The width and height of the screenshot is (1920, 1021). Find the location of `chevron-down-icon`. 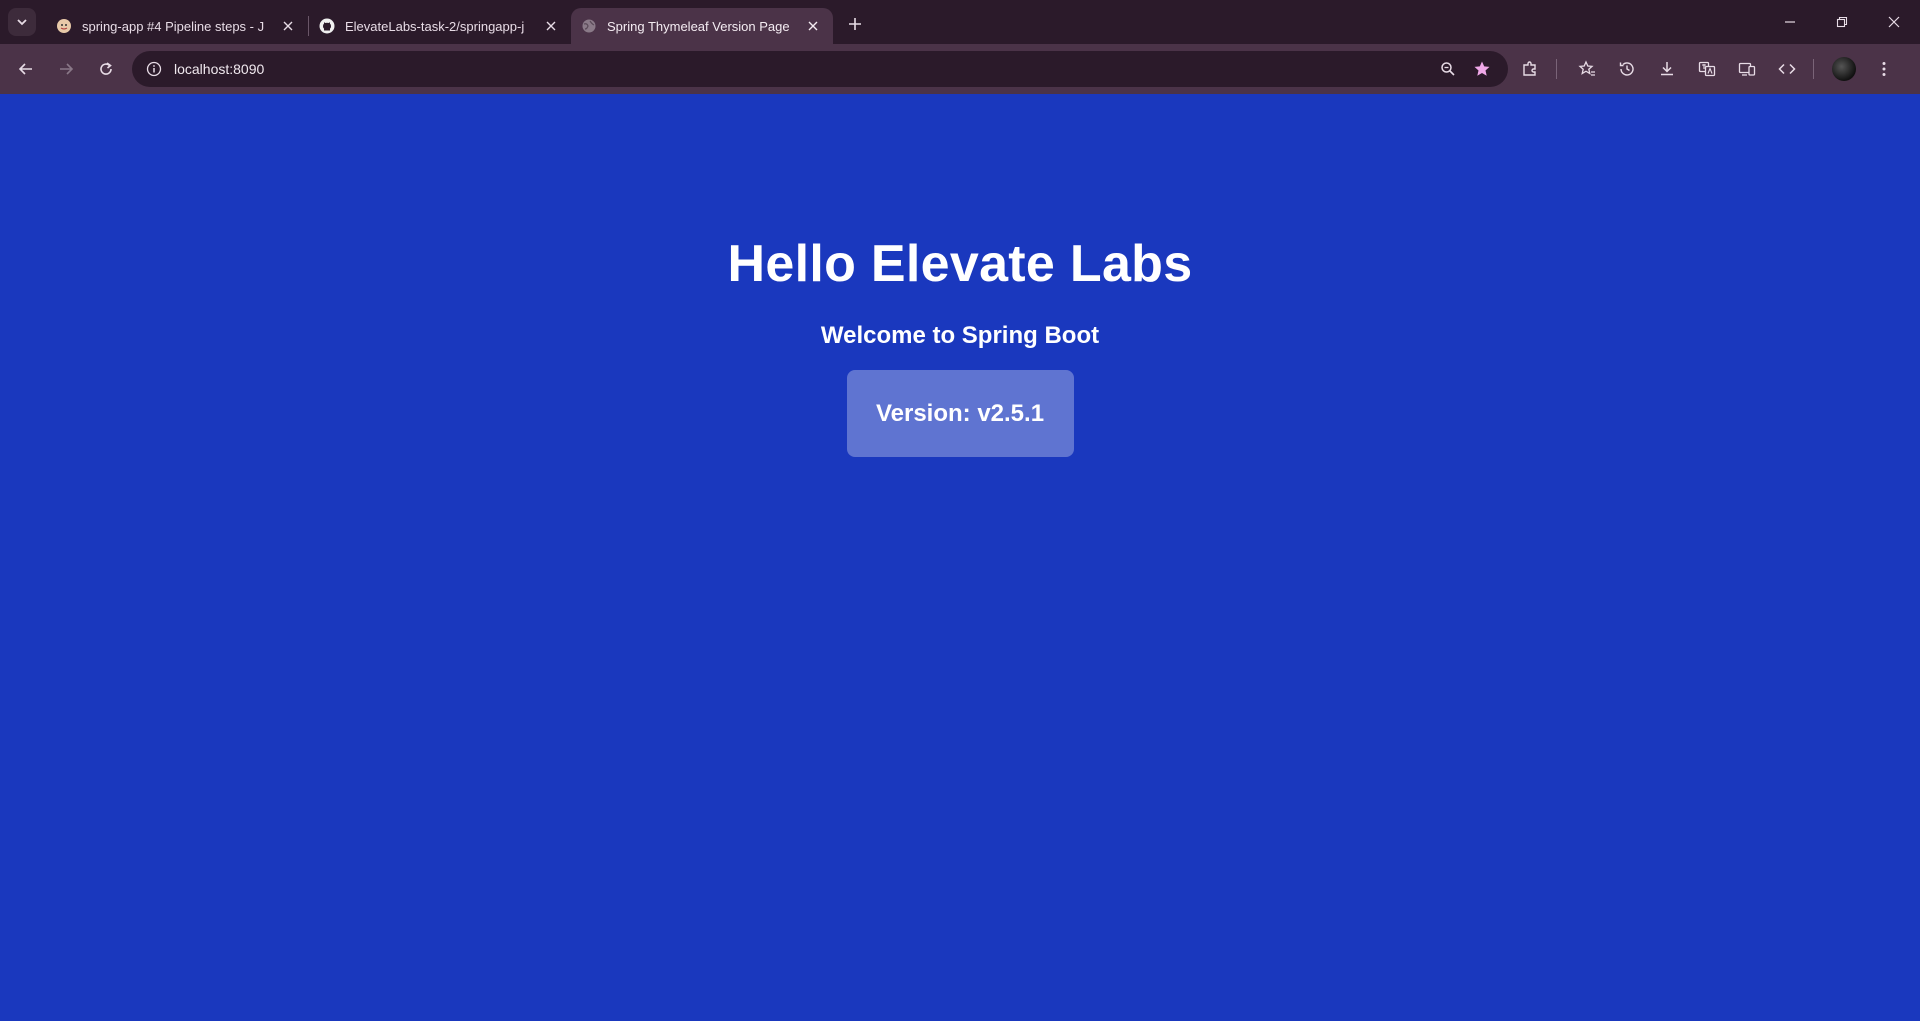

chevron-down-icon is located at coordinates (22, 22).